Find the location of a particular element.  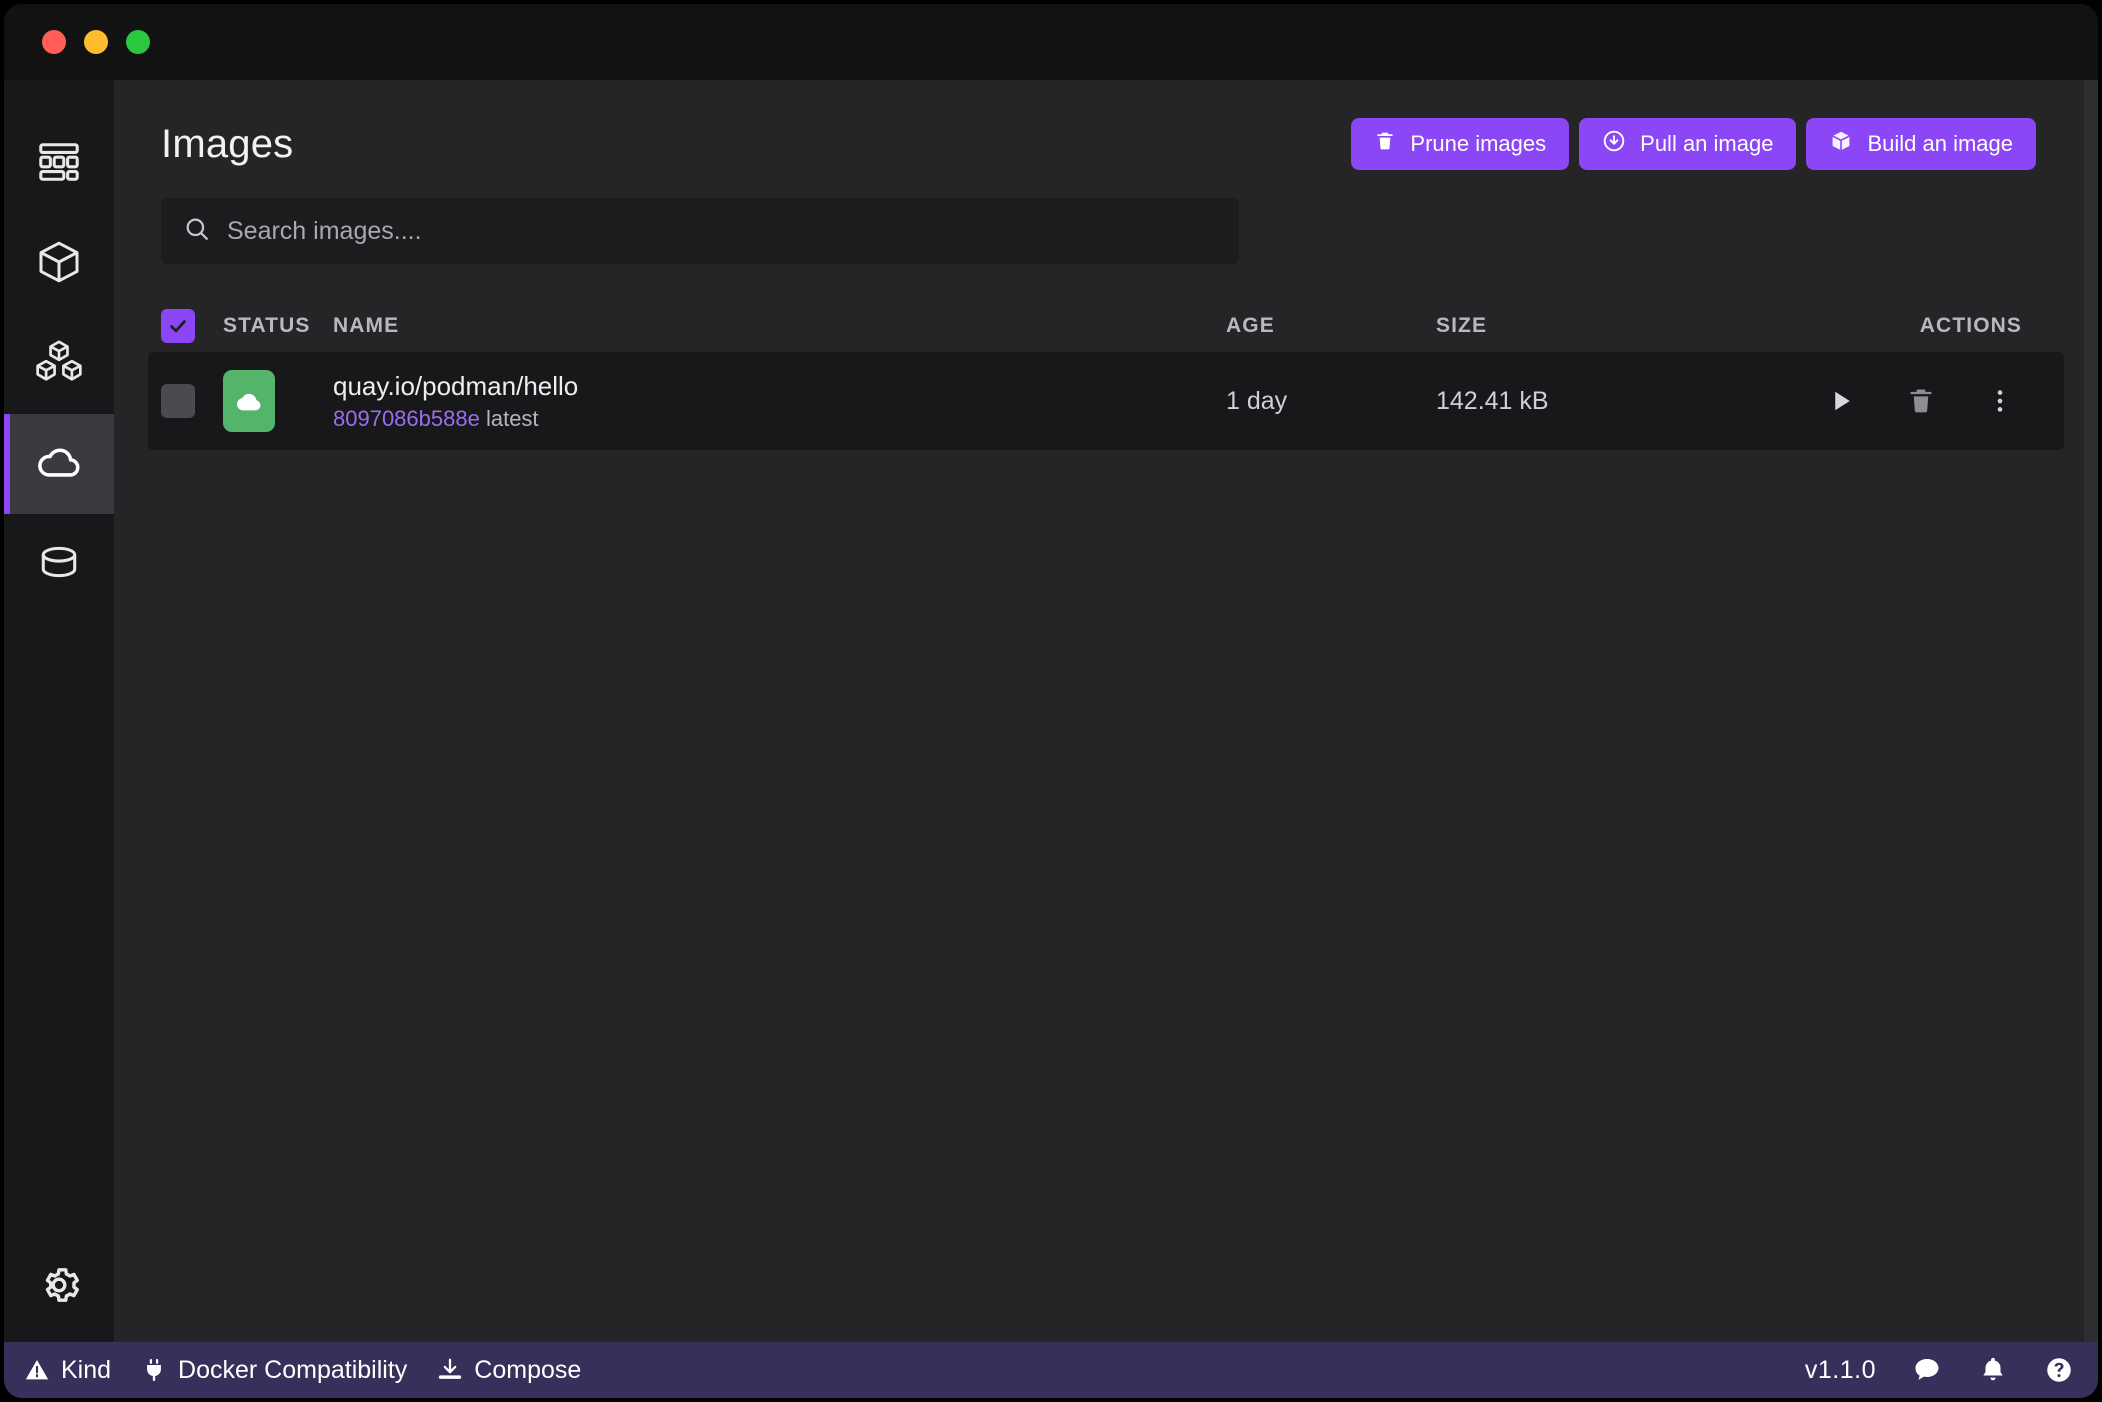

pull-image-button: Pull an image is located at coordinates (1688, 144).